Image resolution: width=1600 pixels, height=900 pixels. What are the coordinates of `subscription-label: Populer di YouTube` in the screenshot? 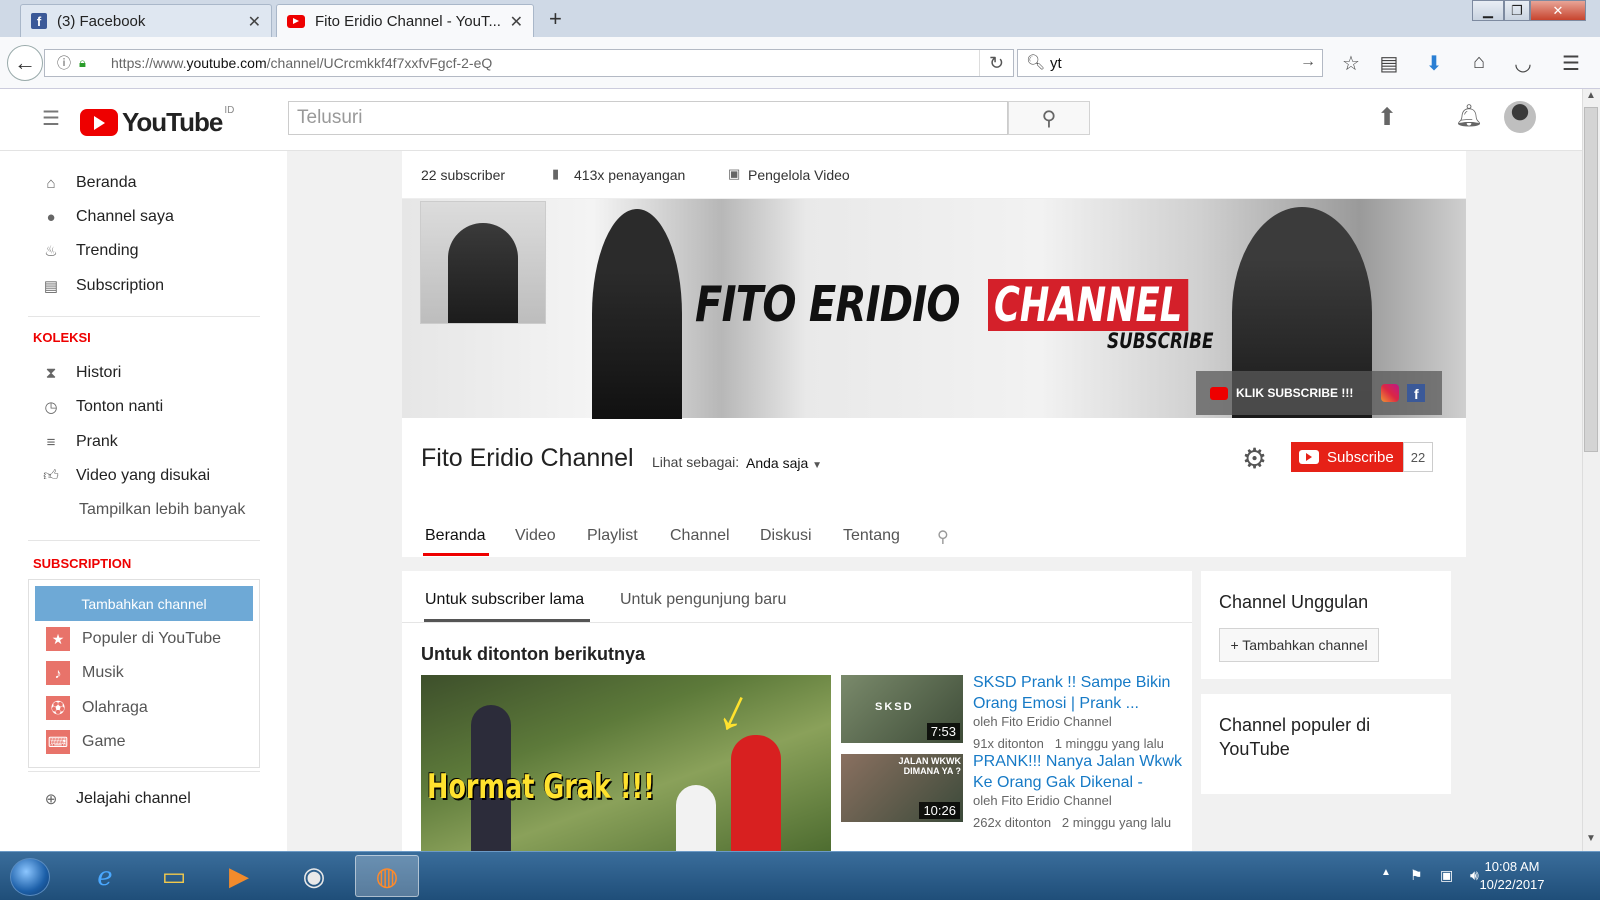 It's located at (152, 638).